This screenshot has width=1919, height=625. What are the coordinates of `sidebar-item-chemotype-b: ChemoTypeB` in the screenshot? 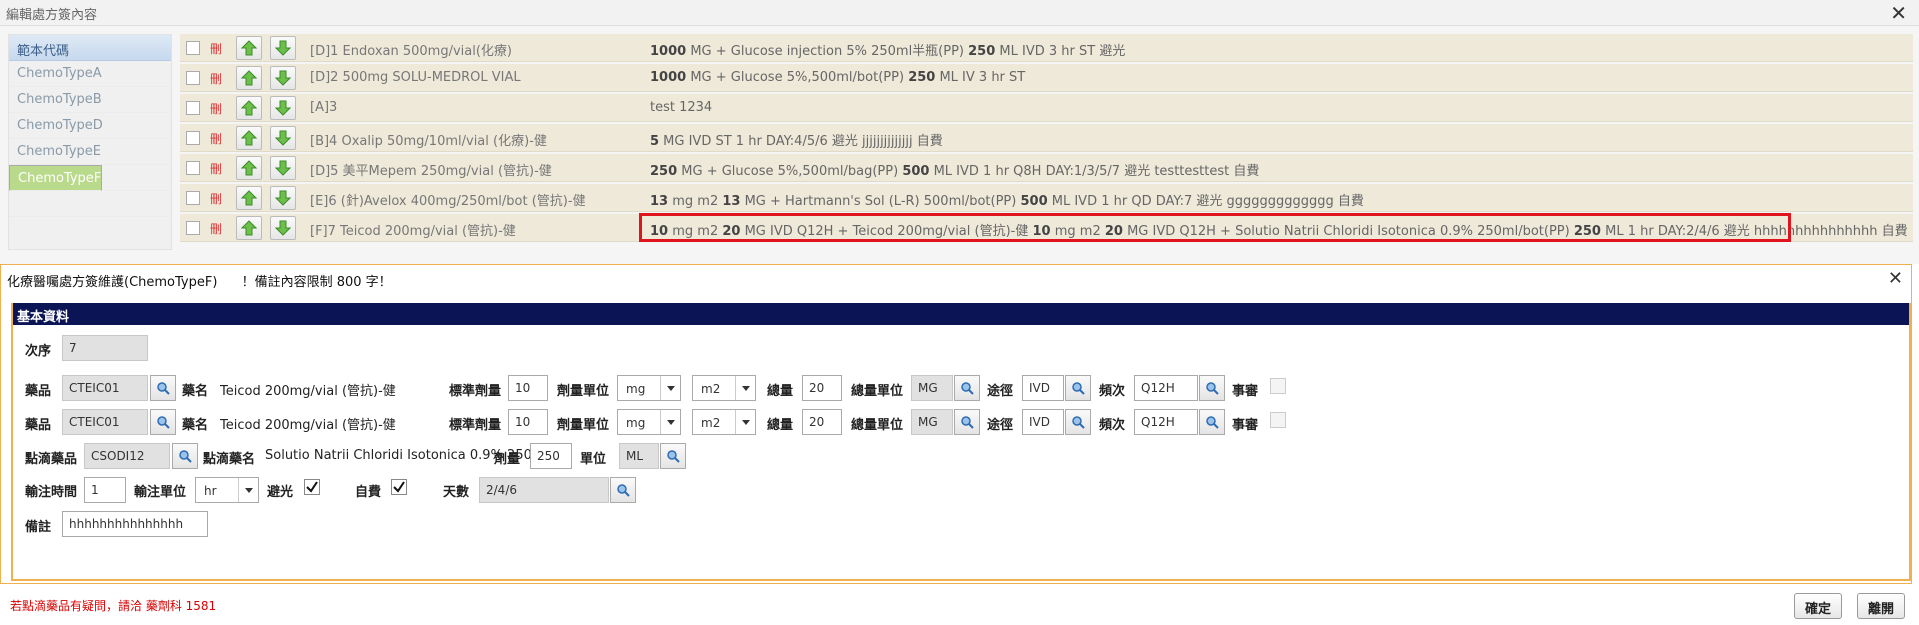 It's located at (90, 100).